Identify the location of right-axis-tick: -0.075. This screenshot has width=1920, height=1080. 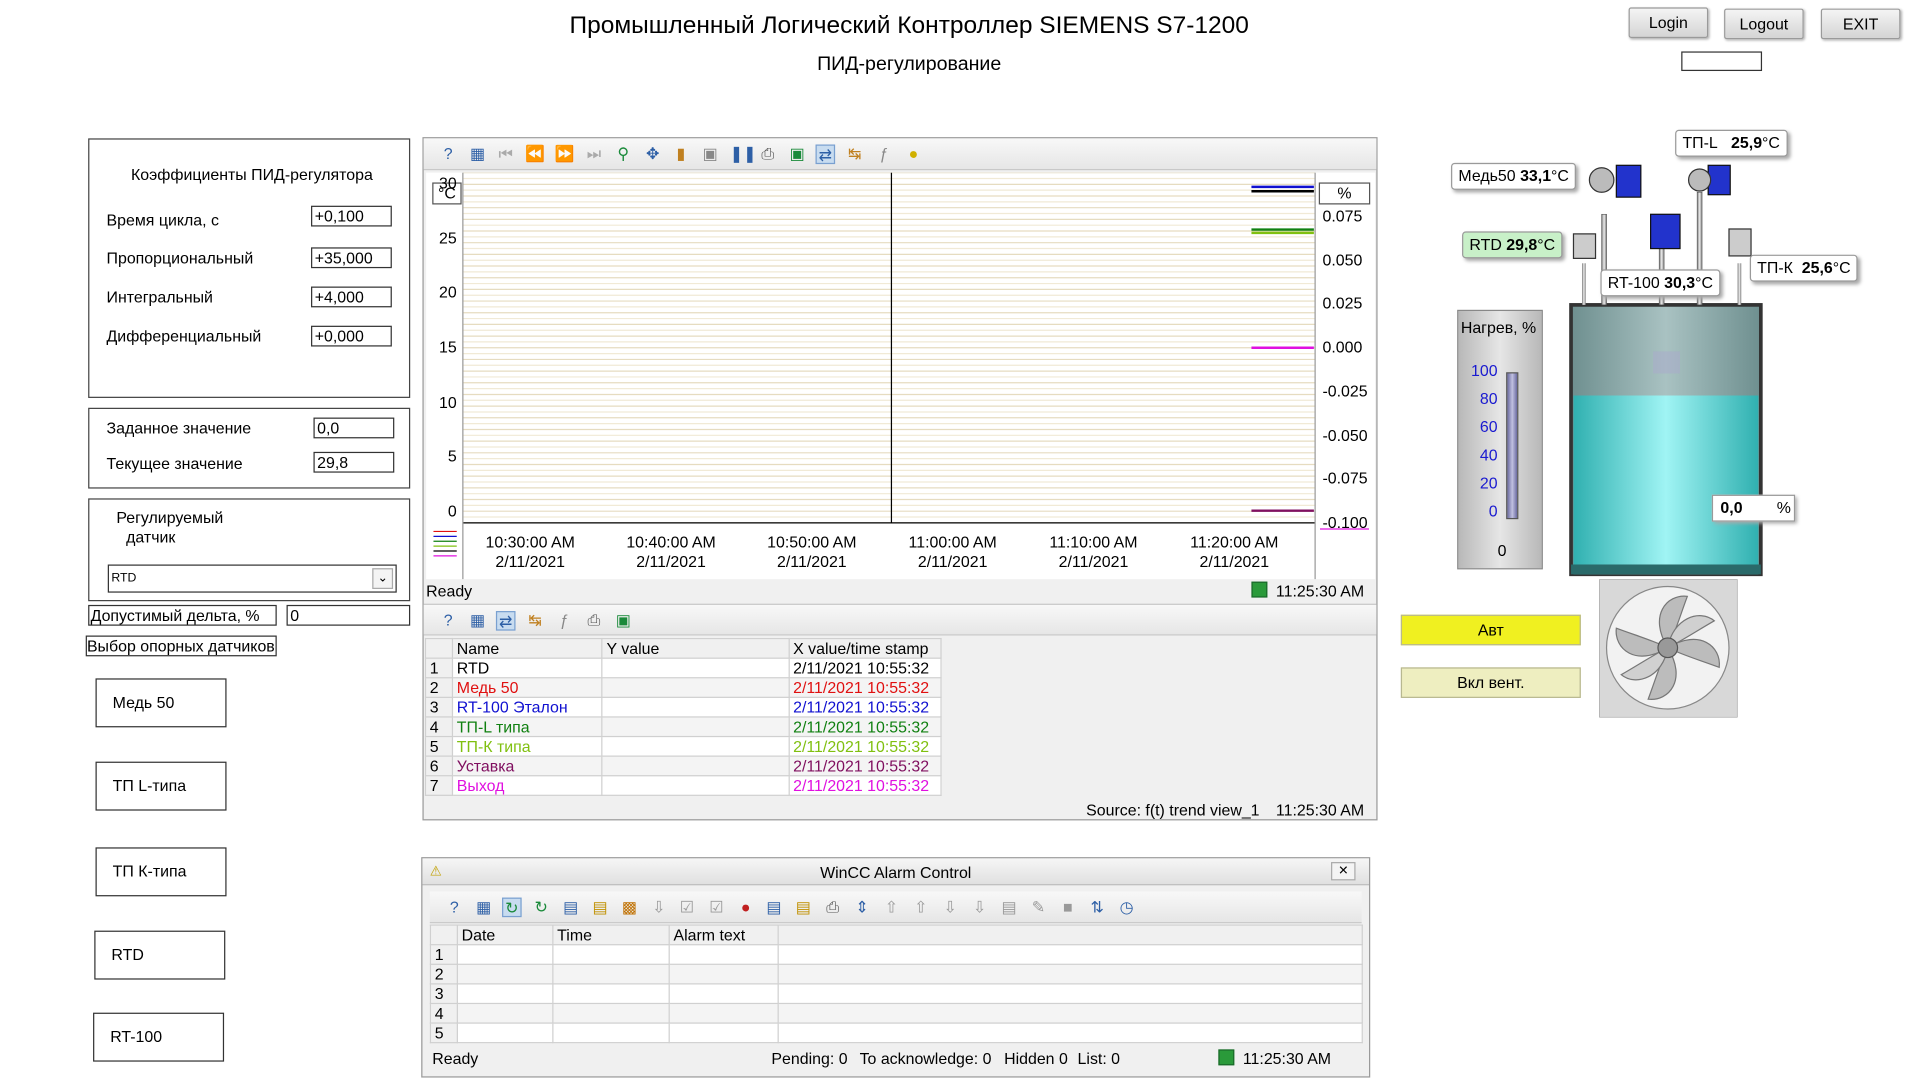
(1345, 478).